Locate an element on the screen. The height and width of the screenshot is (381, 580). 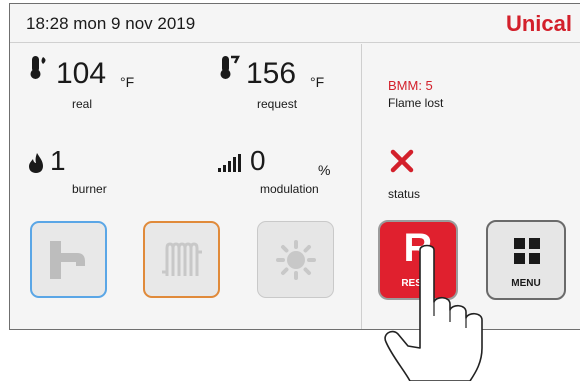
panel-divider is located at coordinates (361, 186).